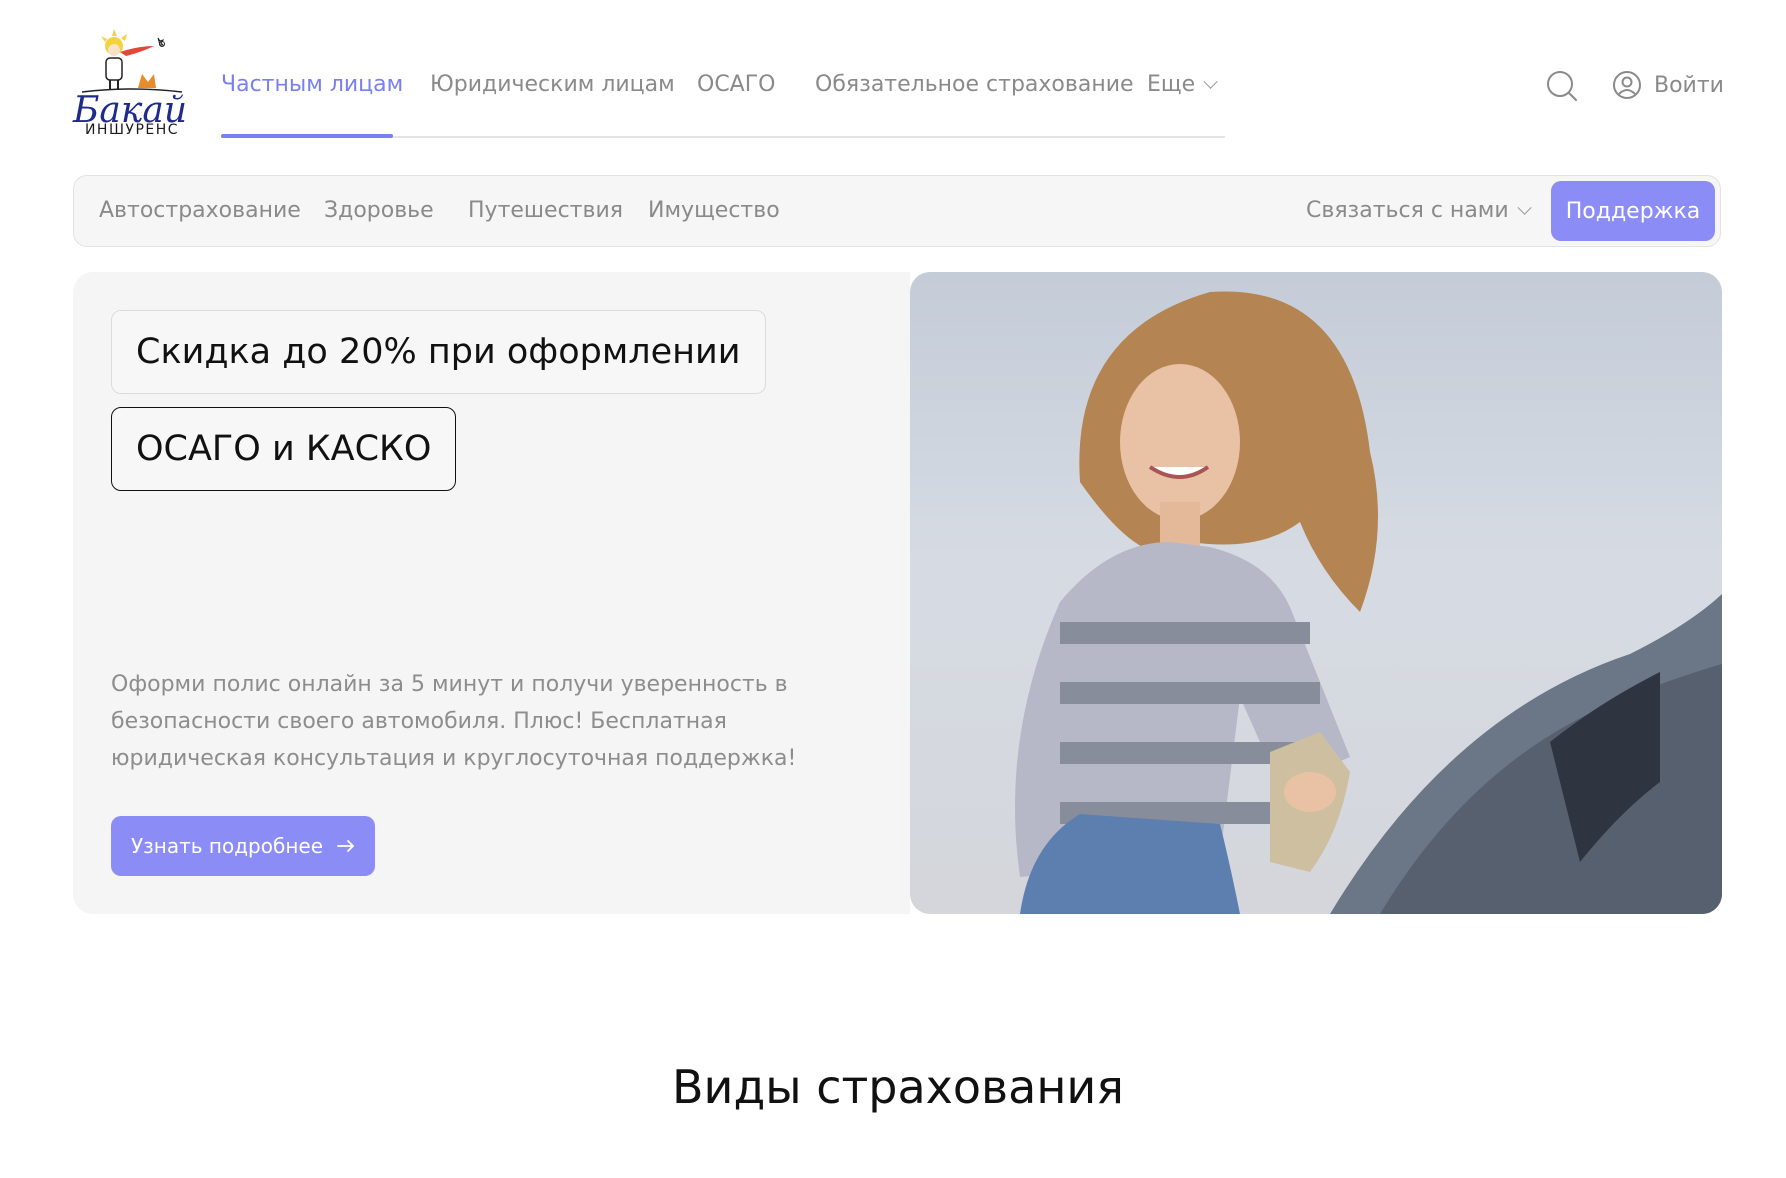 The height and width of the screenshot is (1178, 1786). Describe the element at coordinates (1562, 86) in the screenshot. I see `search-icon` at that location.